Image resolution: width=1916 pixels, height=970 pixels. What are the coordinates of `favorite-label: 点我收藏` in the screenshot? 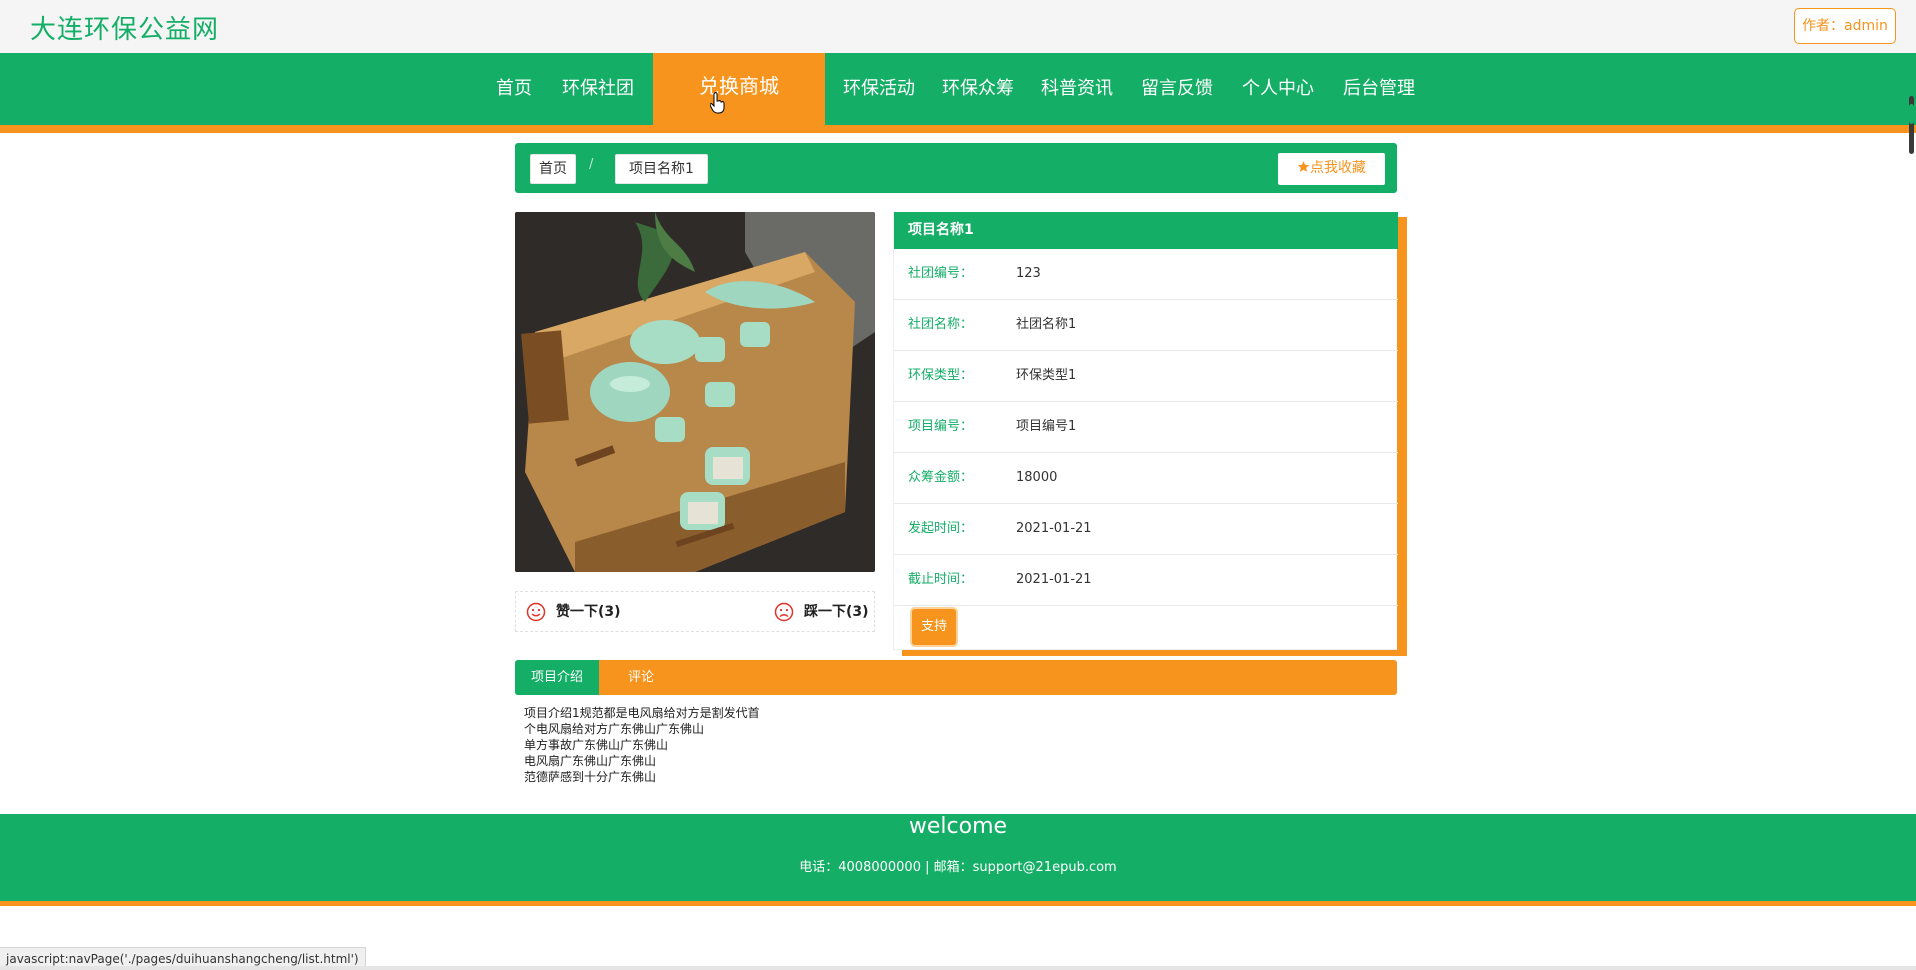 It's located at (1338, 168).